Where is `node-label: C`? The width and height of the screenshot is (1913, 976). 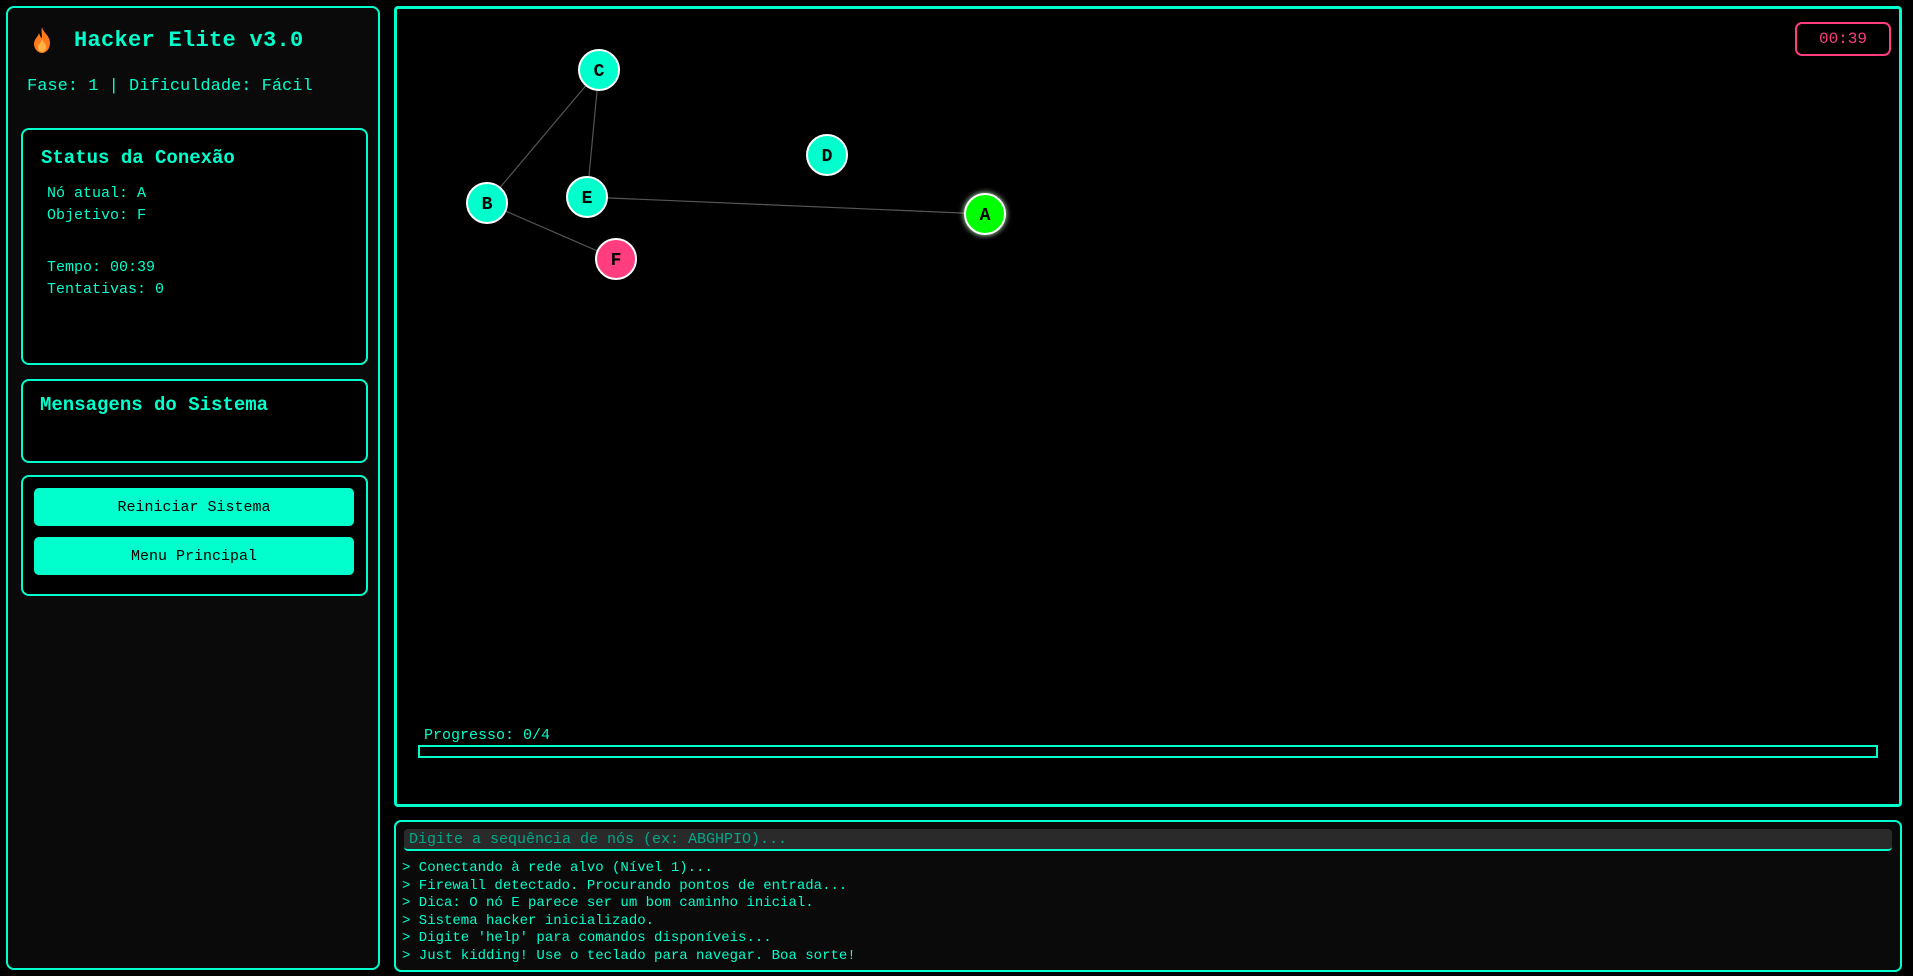 node-label: C is located at coordinates (599, 72).